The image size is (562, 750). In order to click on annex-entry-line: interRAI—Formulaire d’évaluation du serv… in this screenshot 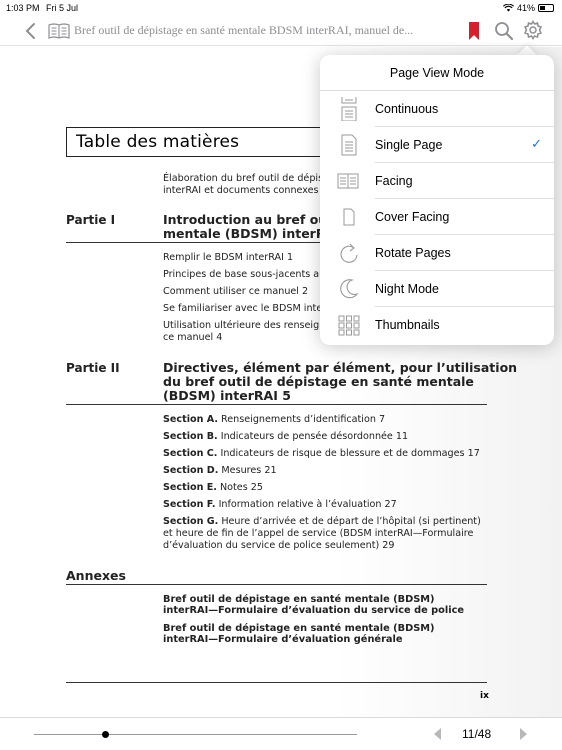, I will do `click(313, 611)`.